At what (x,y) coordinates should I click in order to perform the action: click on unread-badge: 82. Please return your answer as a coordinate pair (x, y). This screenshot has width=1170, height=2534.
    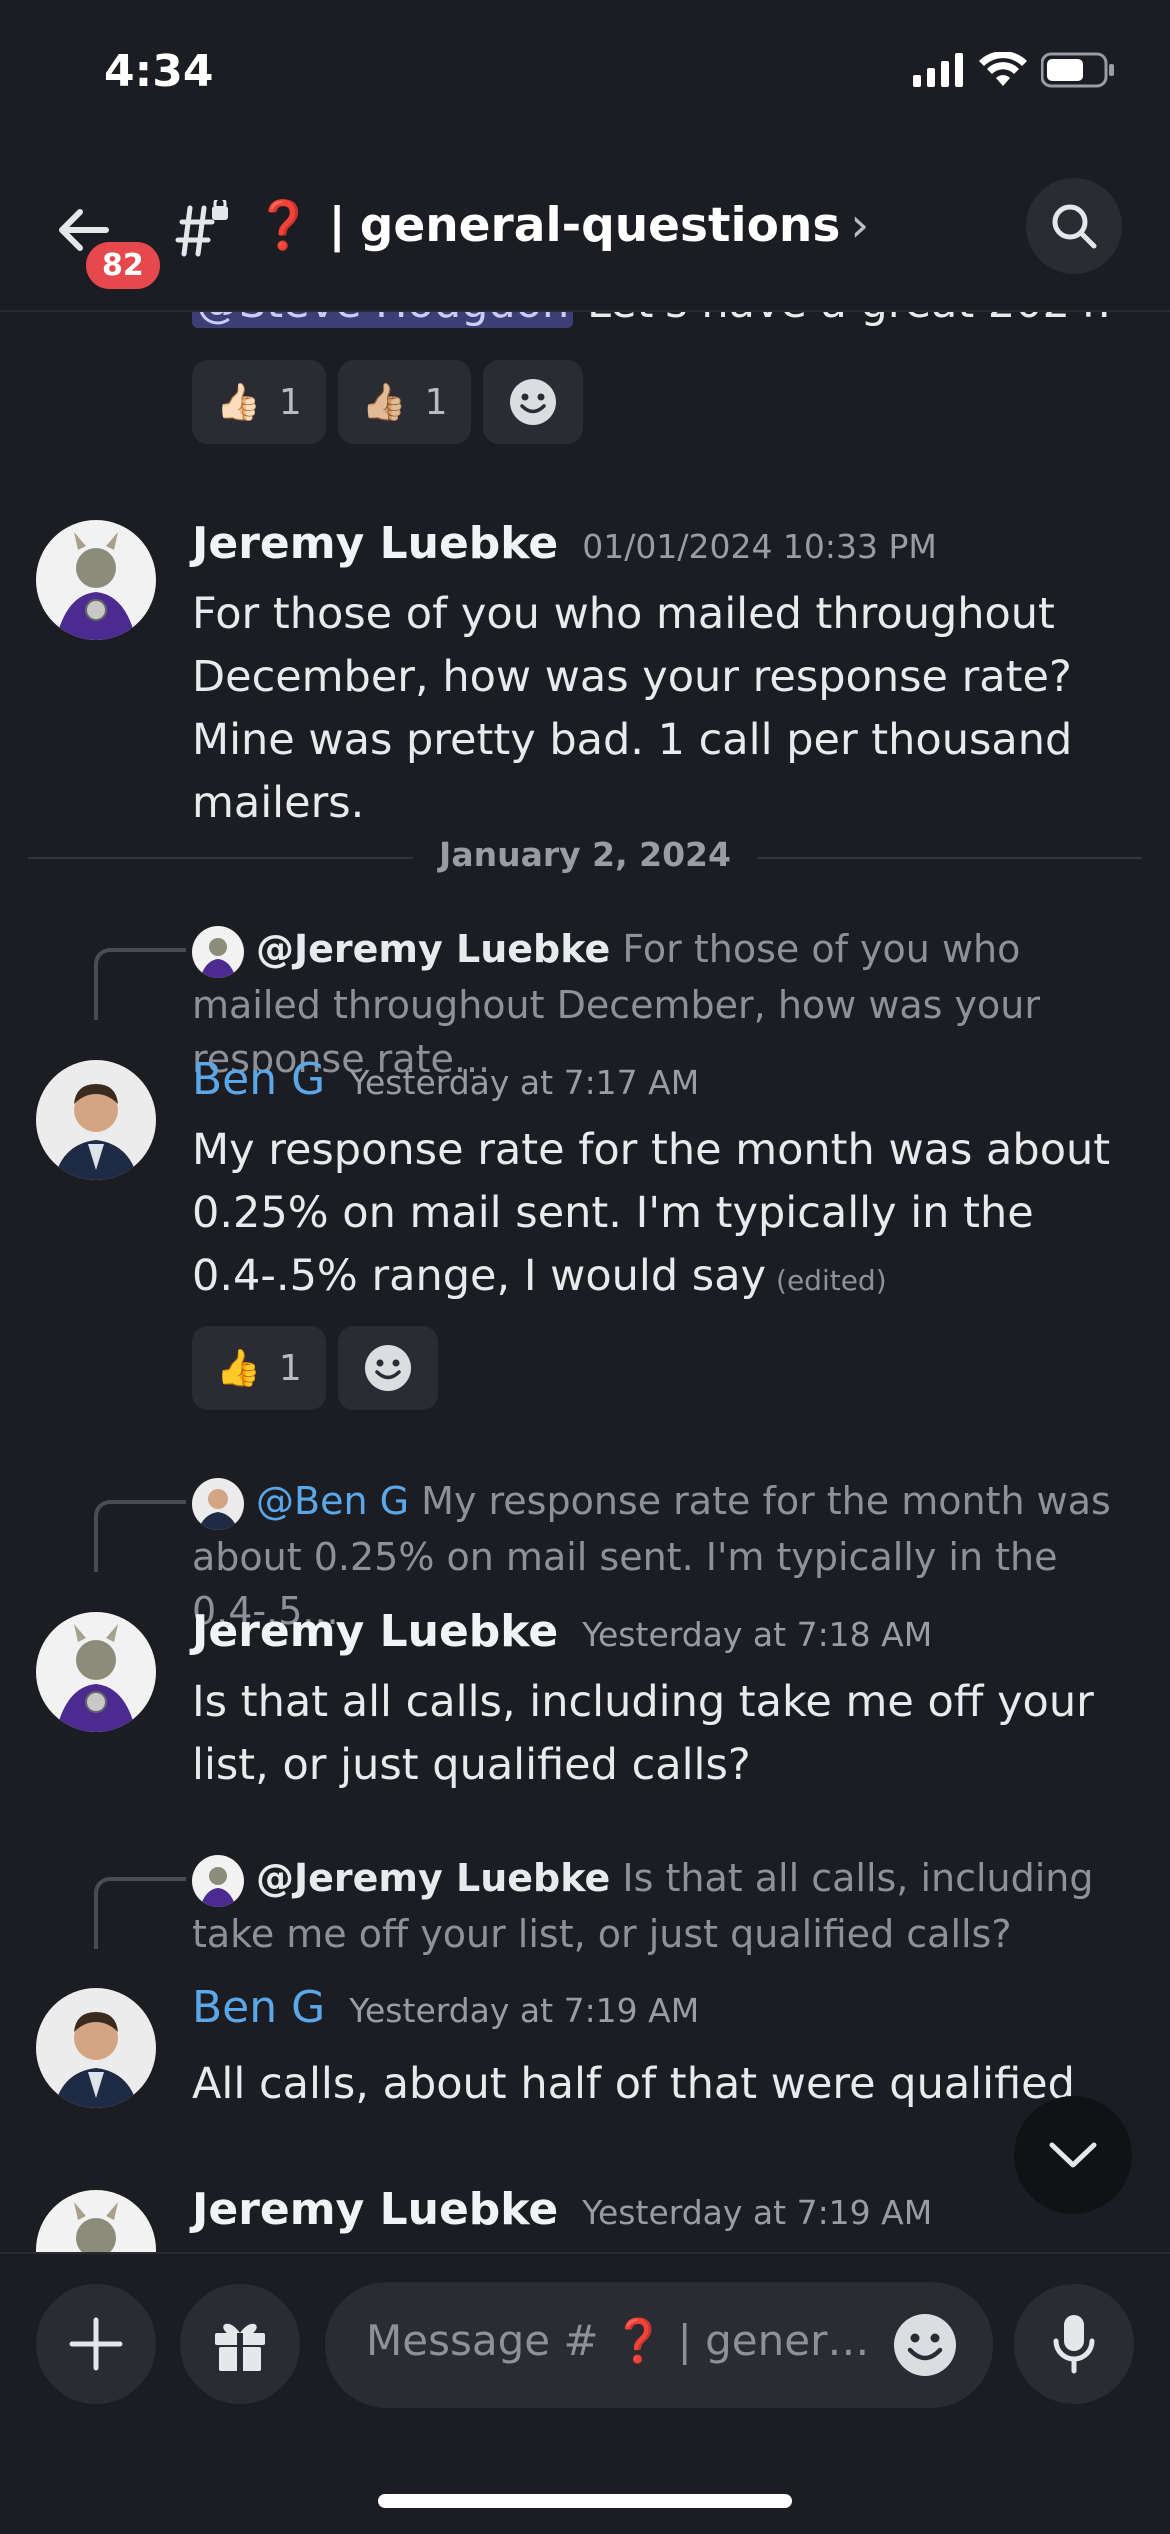
    Looking at the image, I should click on (123, 265).